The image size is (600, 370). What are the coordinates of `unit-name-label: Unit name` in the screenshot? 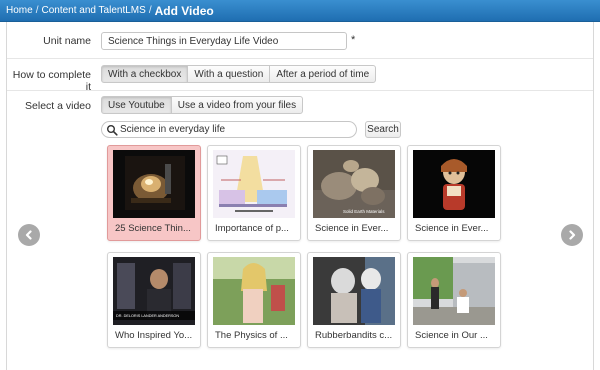 It's located at (67, 41).